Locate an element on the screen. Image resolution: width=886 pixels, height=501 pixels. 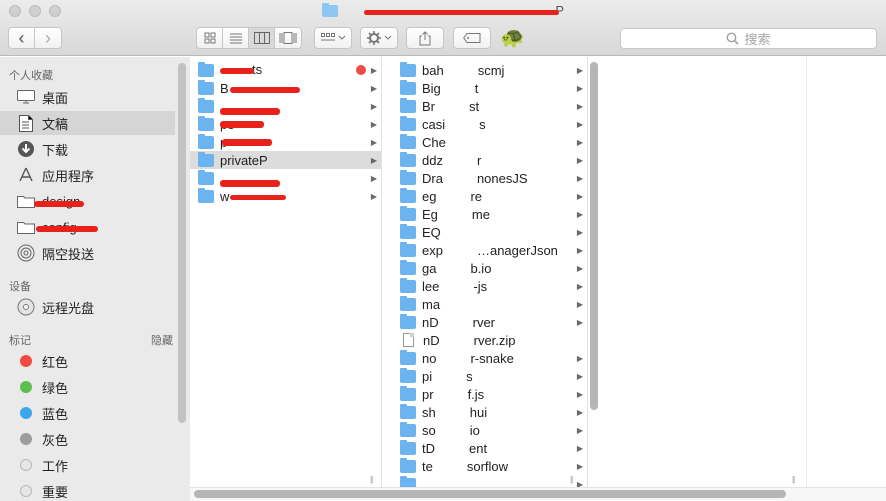
sidebar-tag-important: 重要 is located at coordinates (87, 490).